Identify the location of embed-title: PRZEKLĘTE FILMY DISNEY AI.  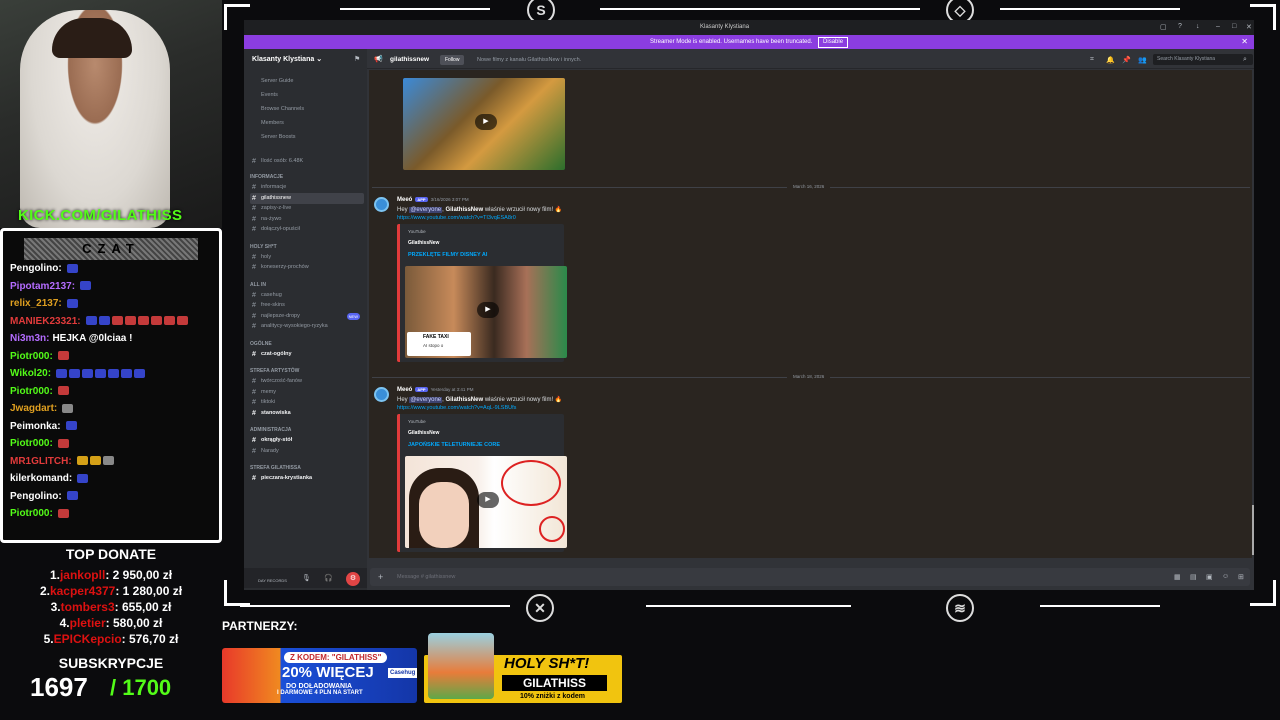
(447, 255).